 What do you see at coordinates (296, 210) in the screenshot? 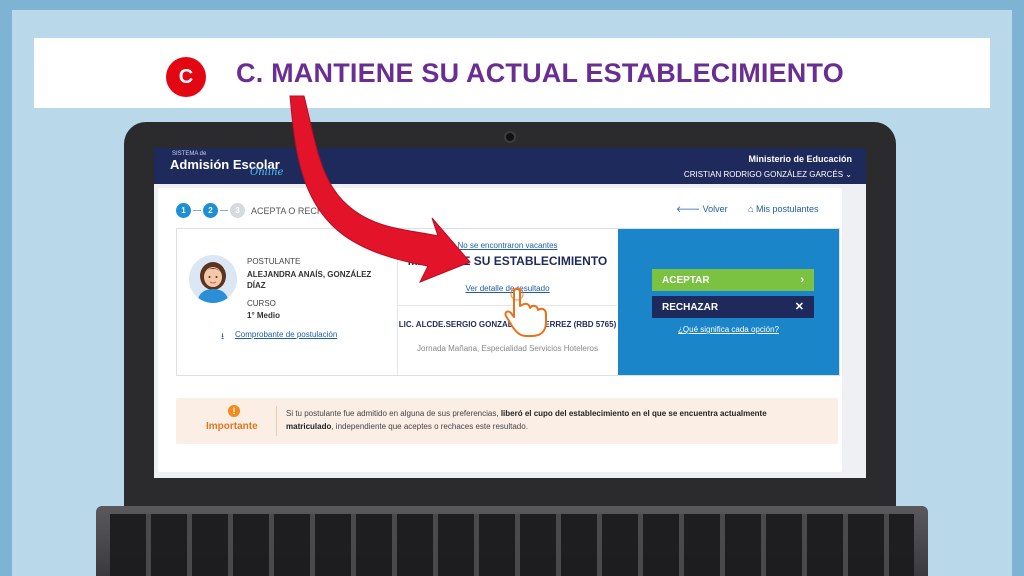
I see `step-label: ACEPTA O RECHAZA` at bounding box center [296, 210].